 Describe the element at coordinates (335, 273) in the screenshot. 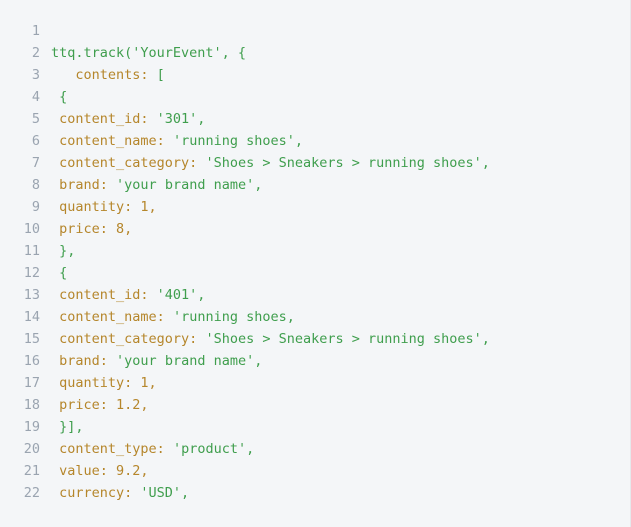

I see `code-line-content: {` at that location.